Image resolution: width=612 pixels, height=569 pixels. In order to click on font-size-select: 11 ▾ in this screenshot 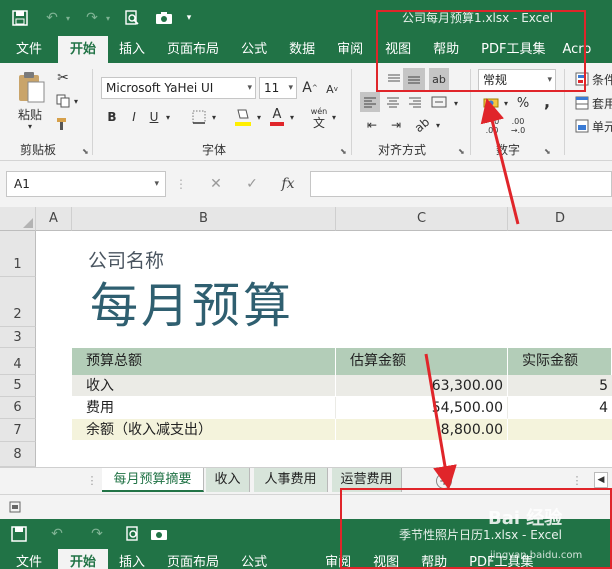, I will do `click(278, 88)`.